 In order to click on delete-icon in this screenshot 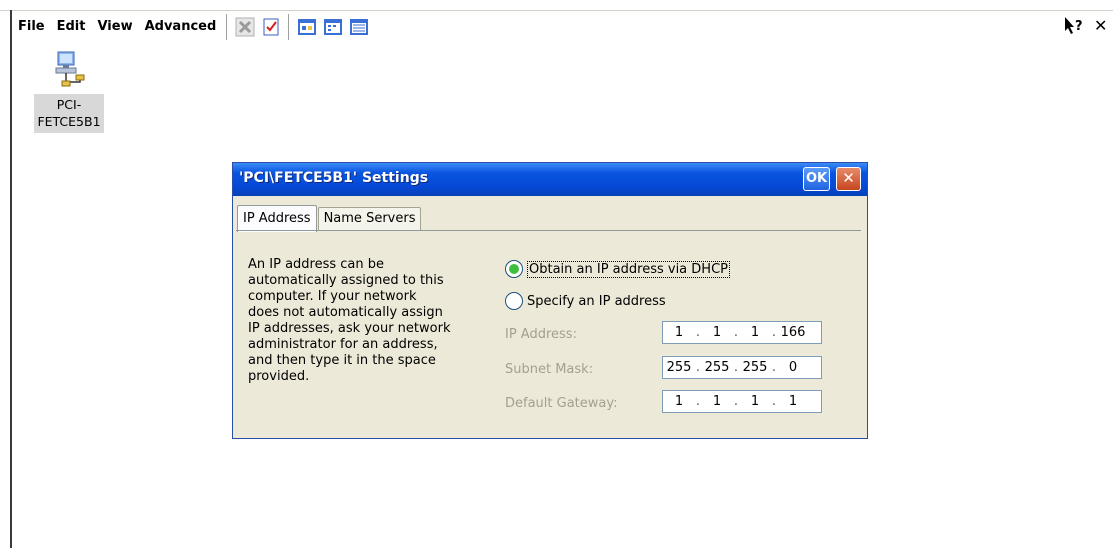, I will do `click(245, 27)`.